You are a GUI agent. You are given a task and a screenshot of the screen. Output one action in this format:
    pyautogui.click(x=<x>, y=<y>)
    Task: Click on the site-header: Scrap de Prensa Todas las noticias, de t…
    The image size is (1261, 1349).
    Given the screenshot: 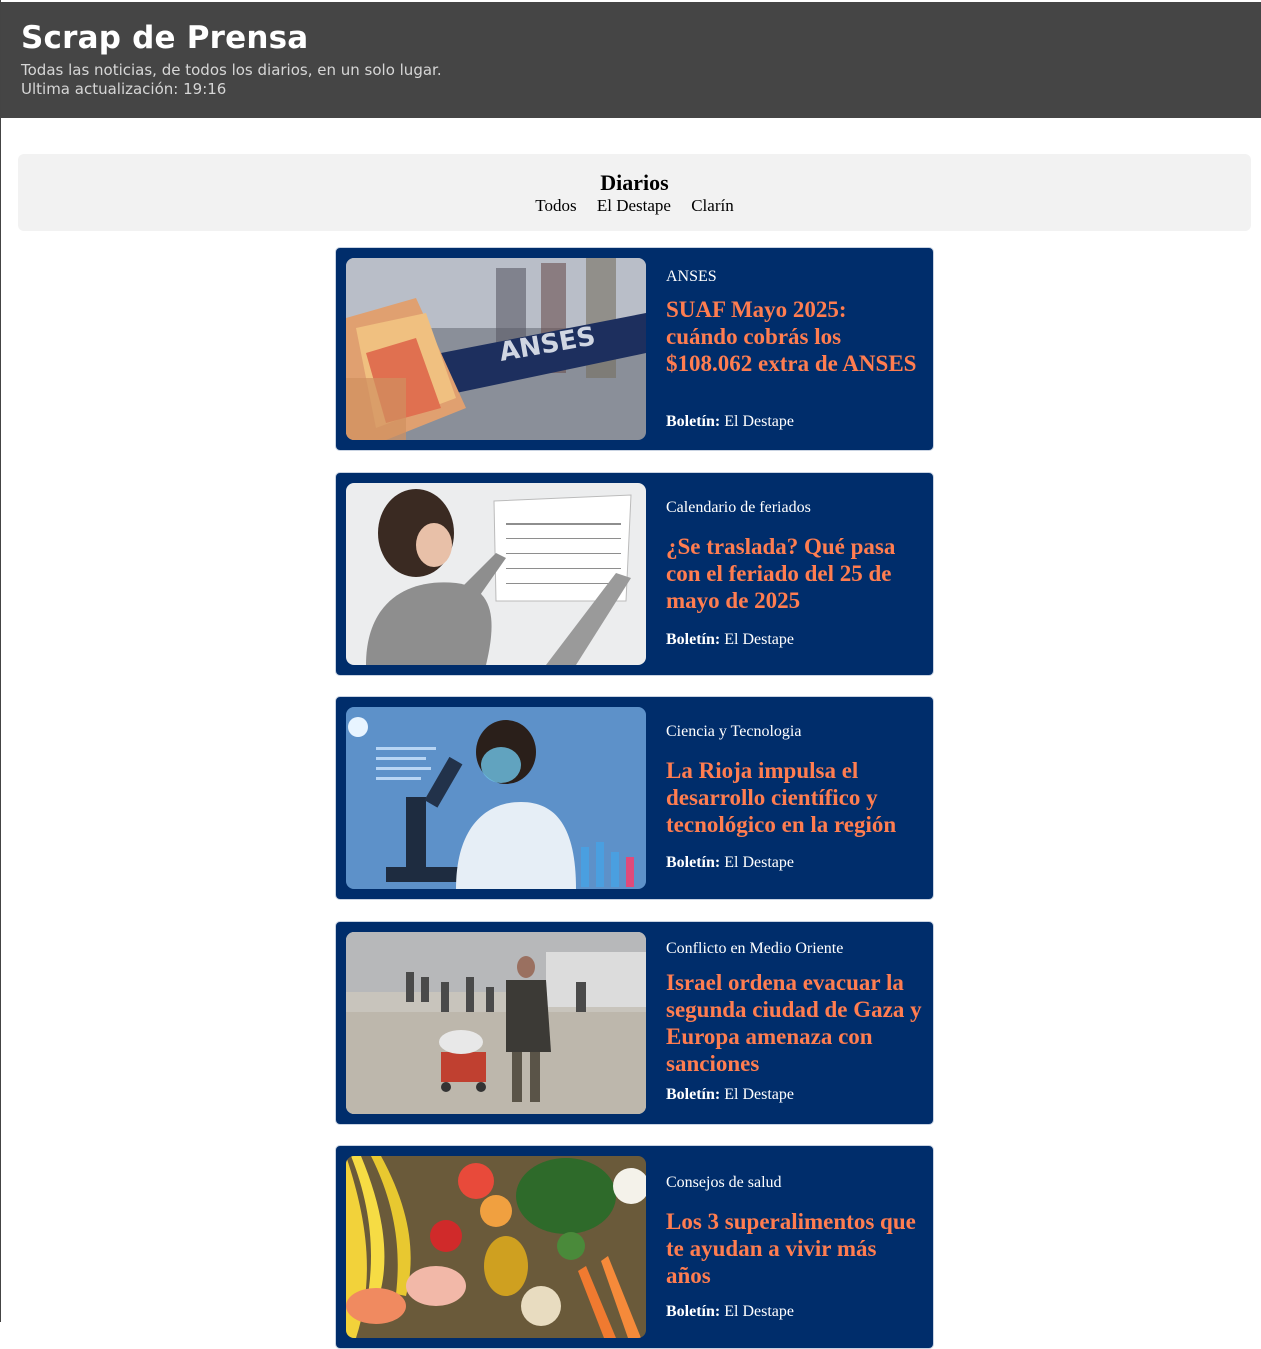 What is the action you would take?
    pyautogui.click(x=631, y=60)
    